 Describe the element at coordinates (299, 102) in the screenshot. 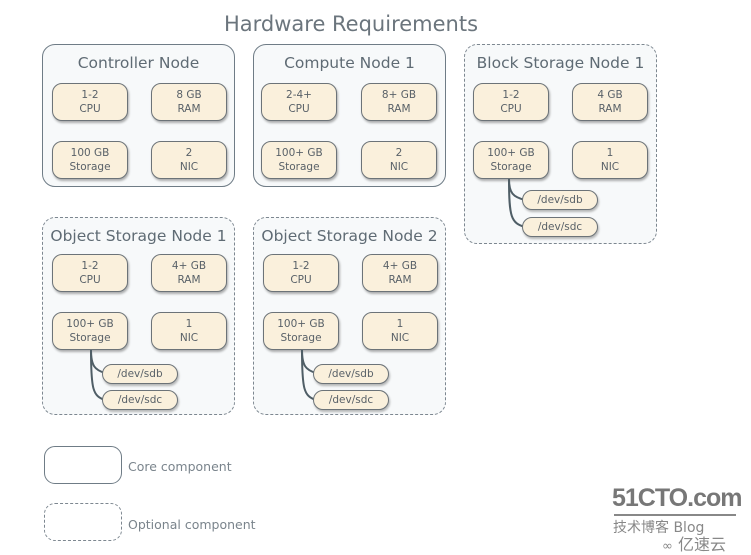

I see `cpu-resource: 2-4+ CPU` at that location.